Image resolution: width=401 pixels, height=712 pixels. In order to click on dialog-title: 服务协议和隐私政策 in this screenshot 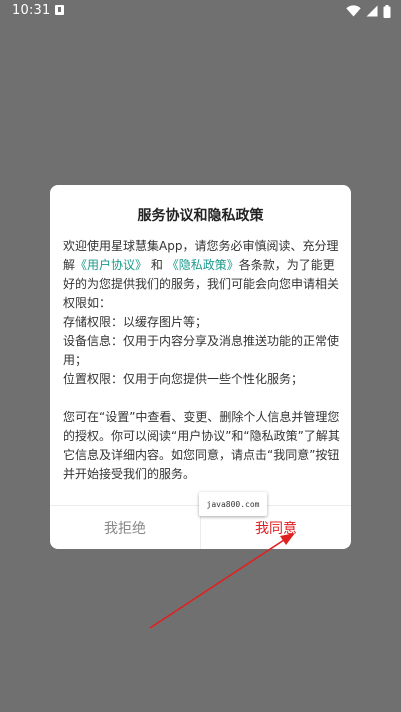, I will do `click(200, 216)`.